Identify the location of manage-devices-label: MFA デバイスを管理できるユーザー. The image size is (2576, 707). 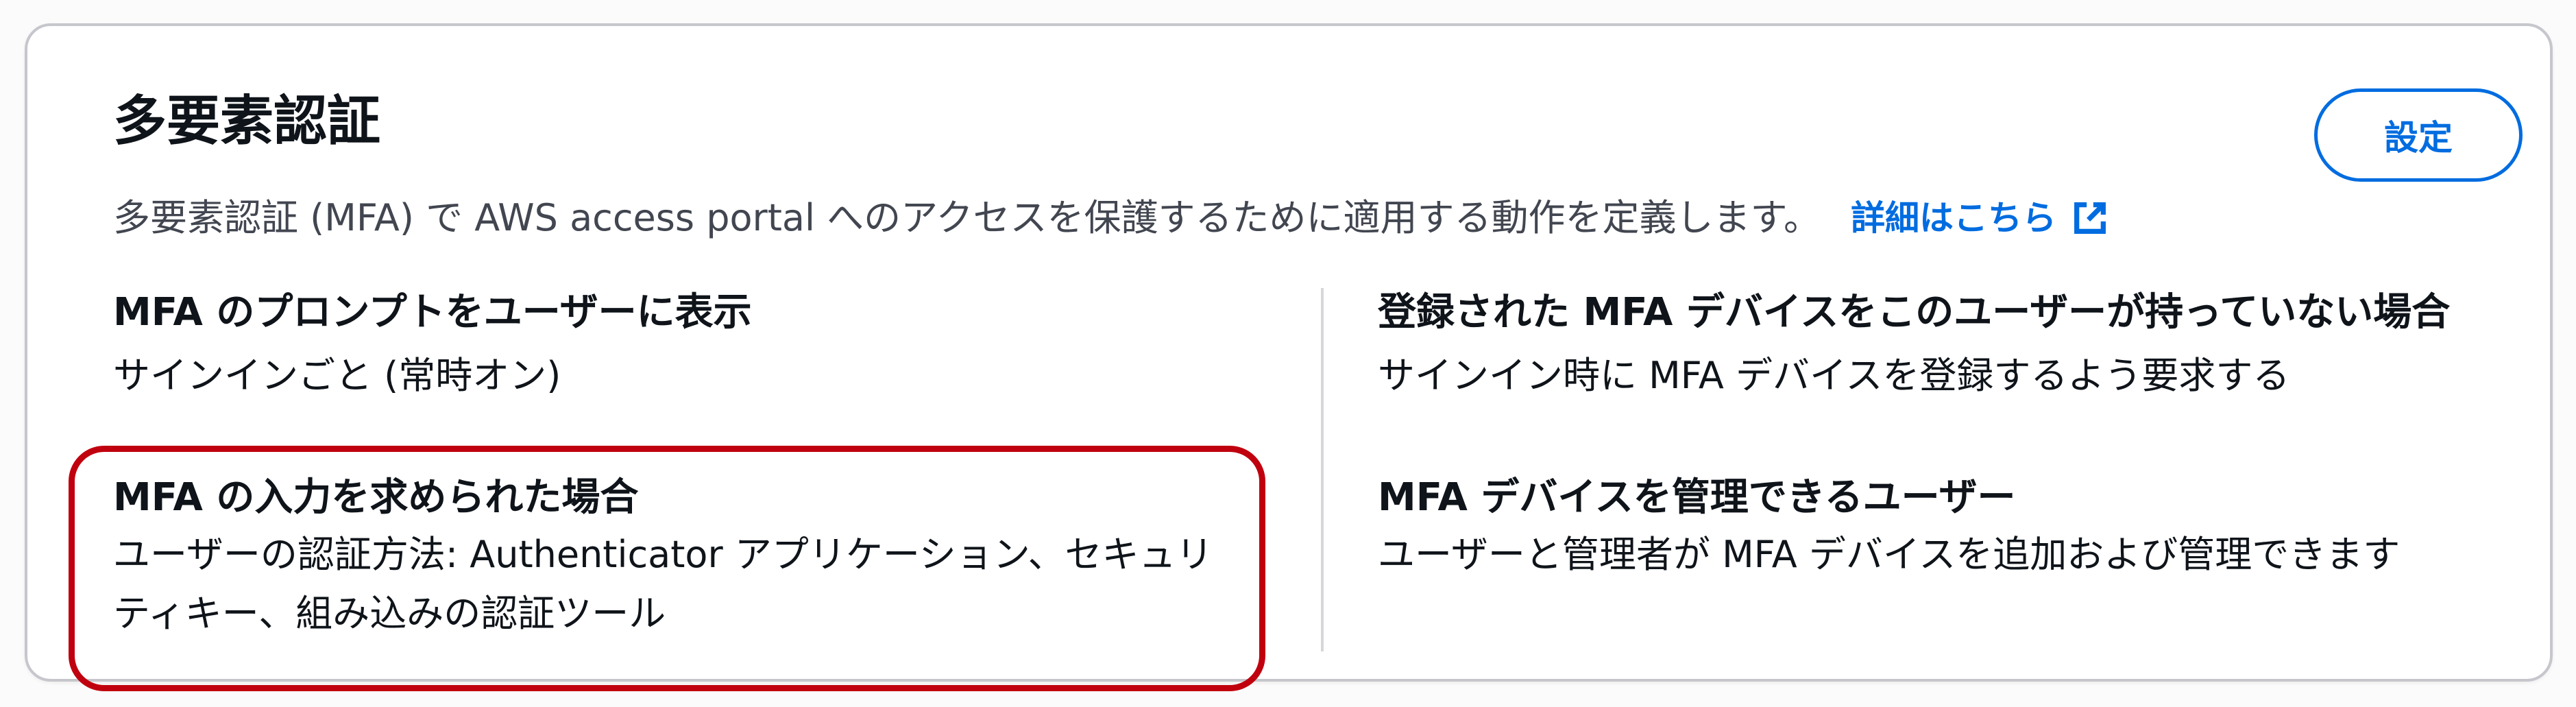
(1697, 498).